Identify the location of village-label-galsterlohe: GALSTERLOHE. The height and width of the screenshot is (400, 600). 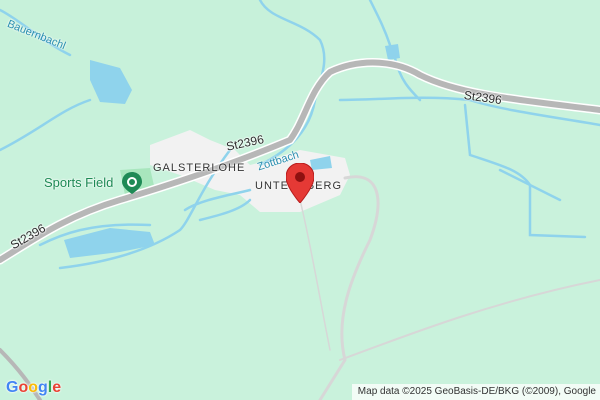
(199, 168).